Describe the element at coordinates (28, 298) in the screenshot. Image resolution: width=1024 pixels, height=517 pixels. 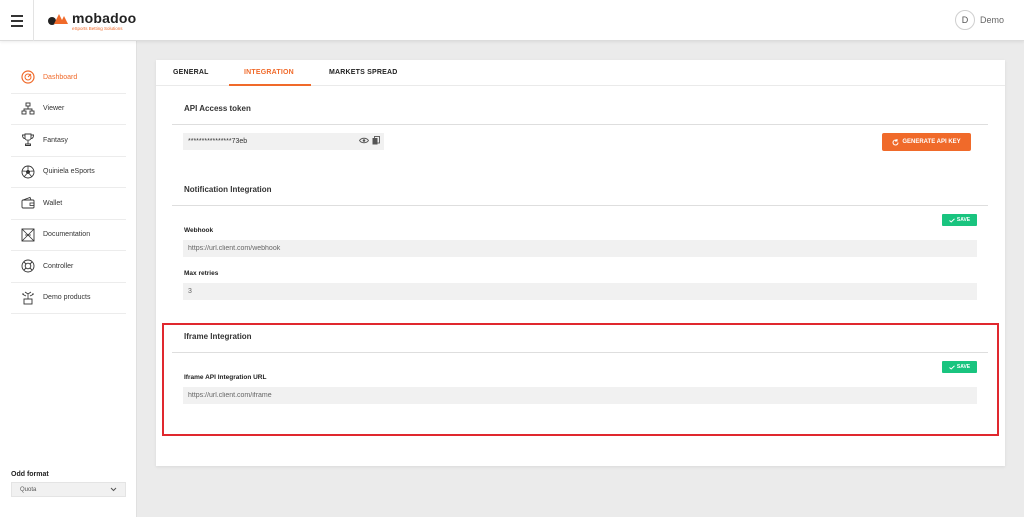
I see `demo-products-icon` at that location.